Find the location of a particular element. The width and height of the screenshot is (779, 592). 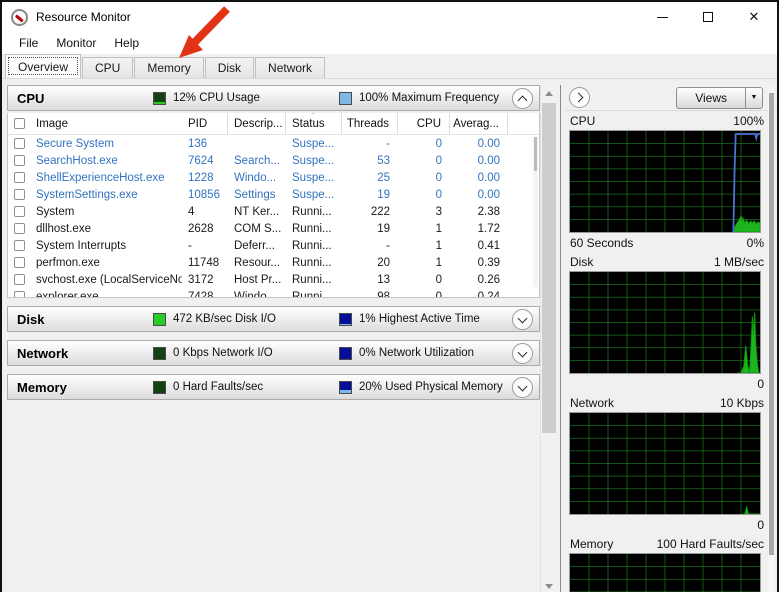

disk-io-label: 472 KB/sec Disk I/O is located at coordinates (224, 319).